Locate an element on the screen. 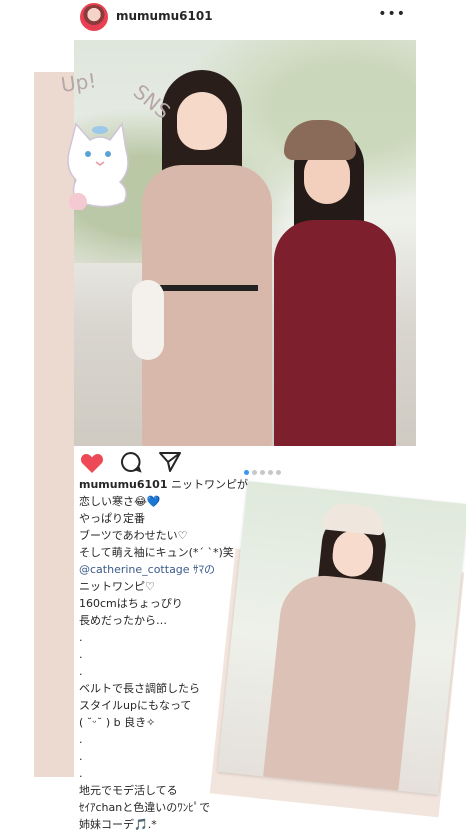  caption-username: mumumu6101 is located at coordinates (123, 484).